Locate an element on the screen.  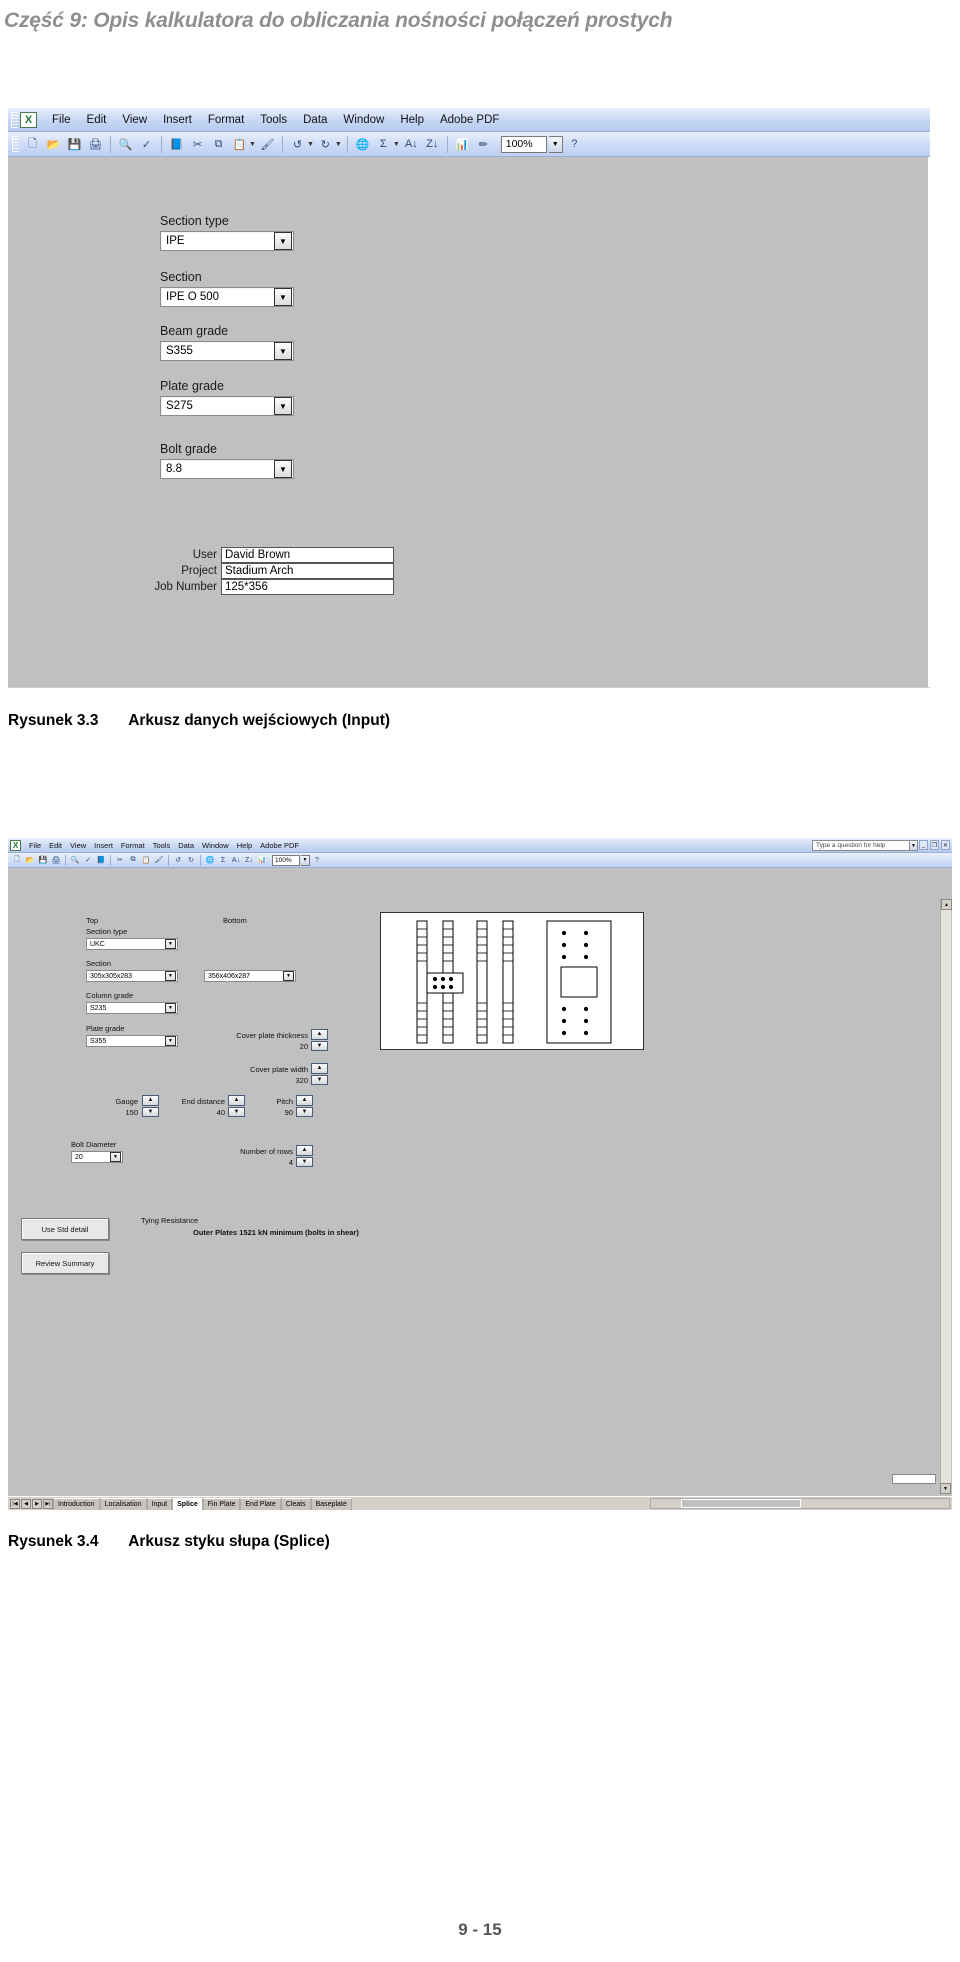
undo-icon: ↺ is located at coordinates (178, 860).